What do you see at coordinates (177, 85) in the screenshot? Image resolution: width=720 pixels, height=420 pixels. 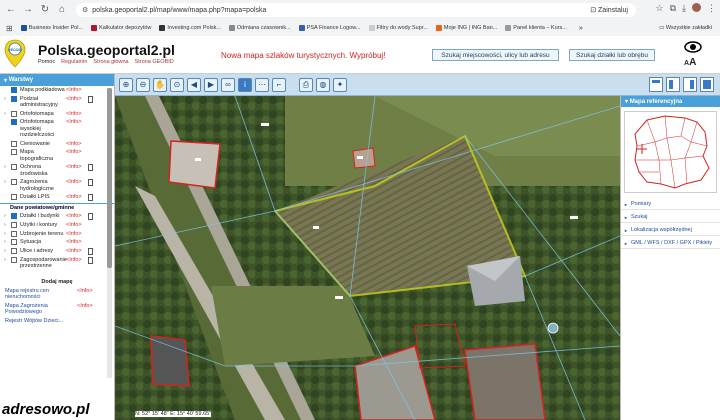 I see `zoom-box-icon: ⊙` at bounding box center [177, 85].